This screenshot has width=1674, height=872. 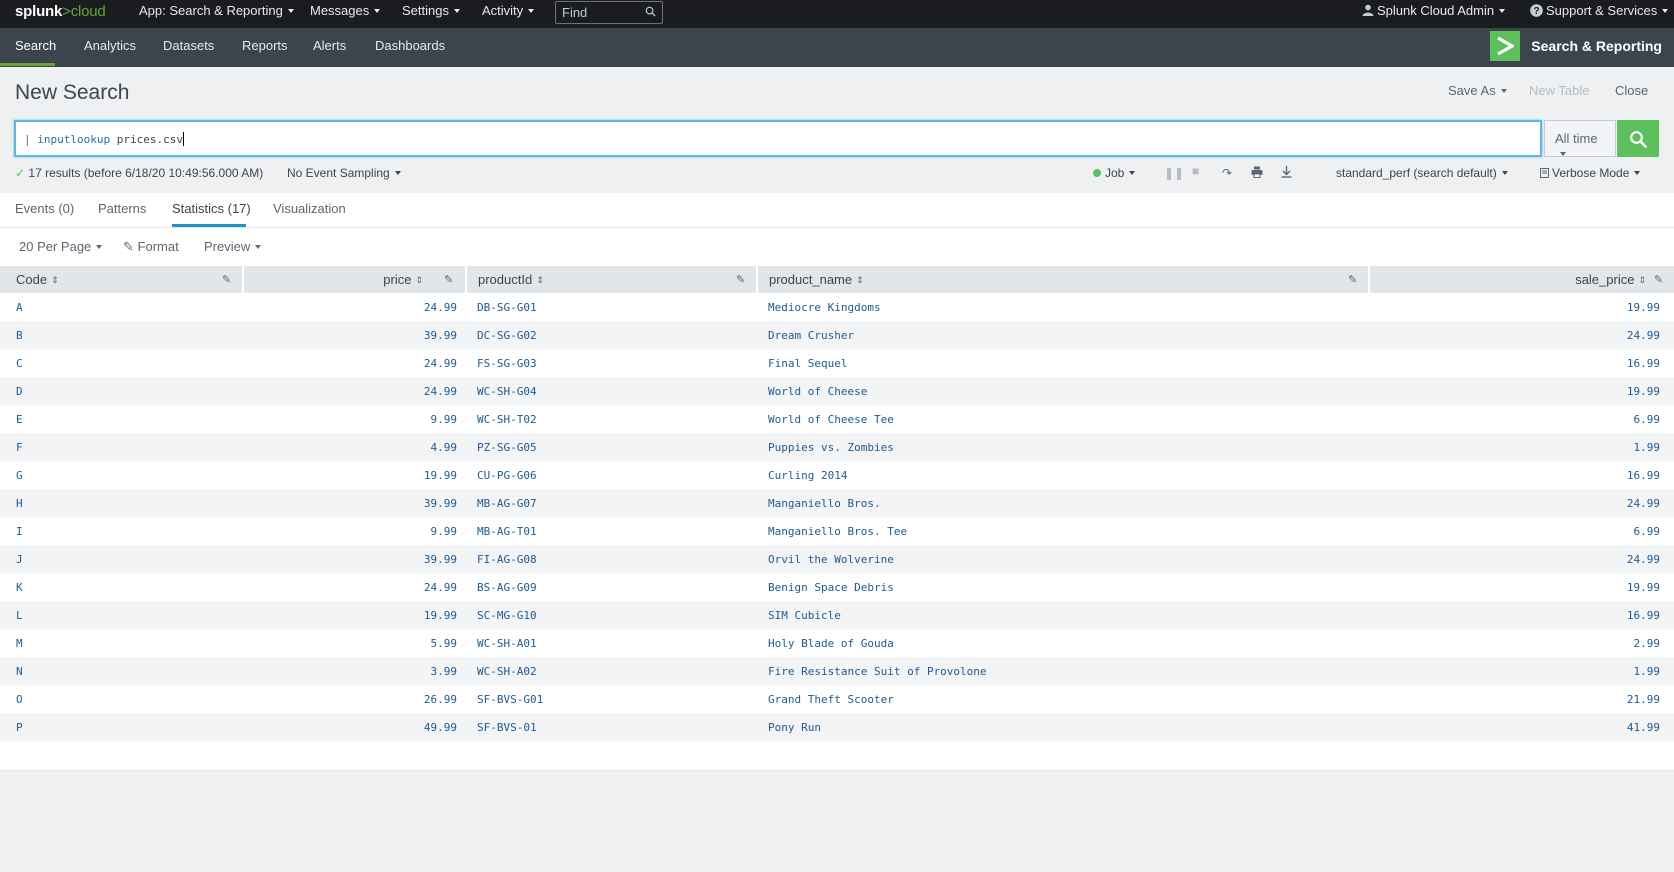 I want to click on pause-icon: ❚❚, so click(x=1174, y=173).